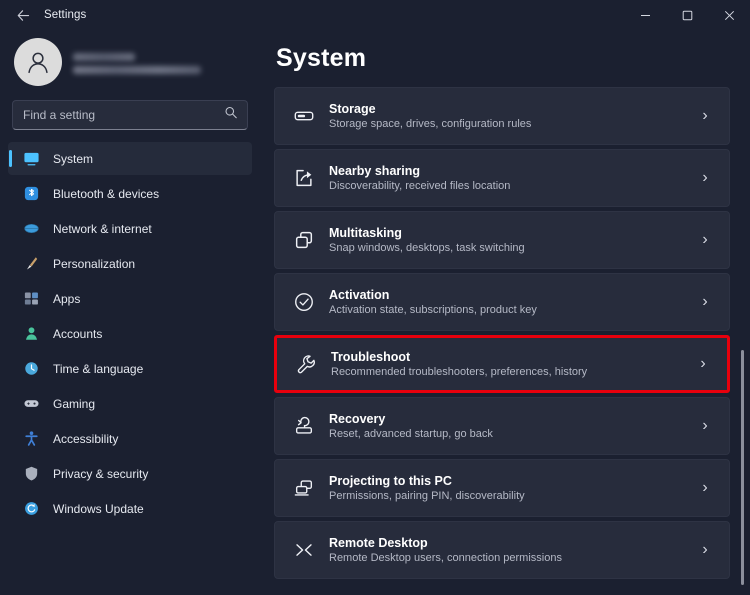 This screenshot has width=750, height=595. I want to click on shield-icon, so click(31, 473).